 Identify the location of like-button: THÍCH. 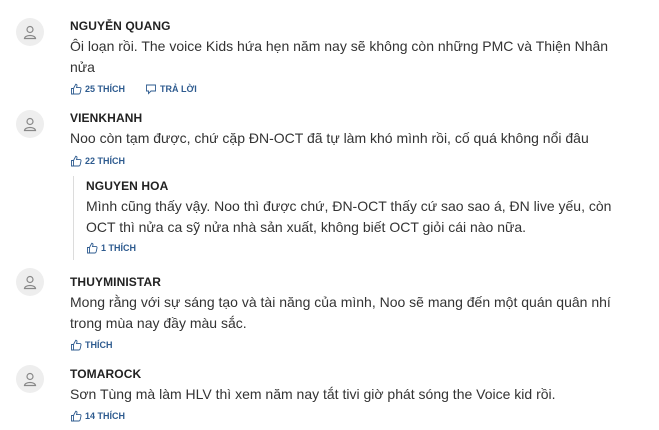
(91, 345).